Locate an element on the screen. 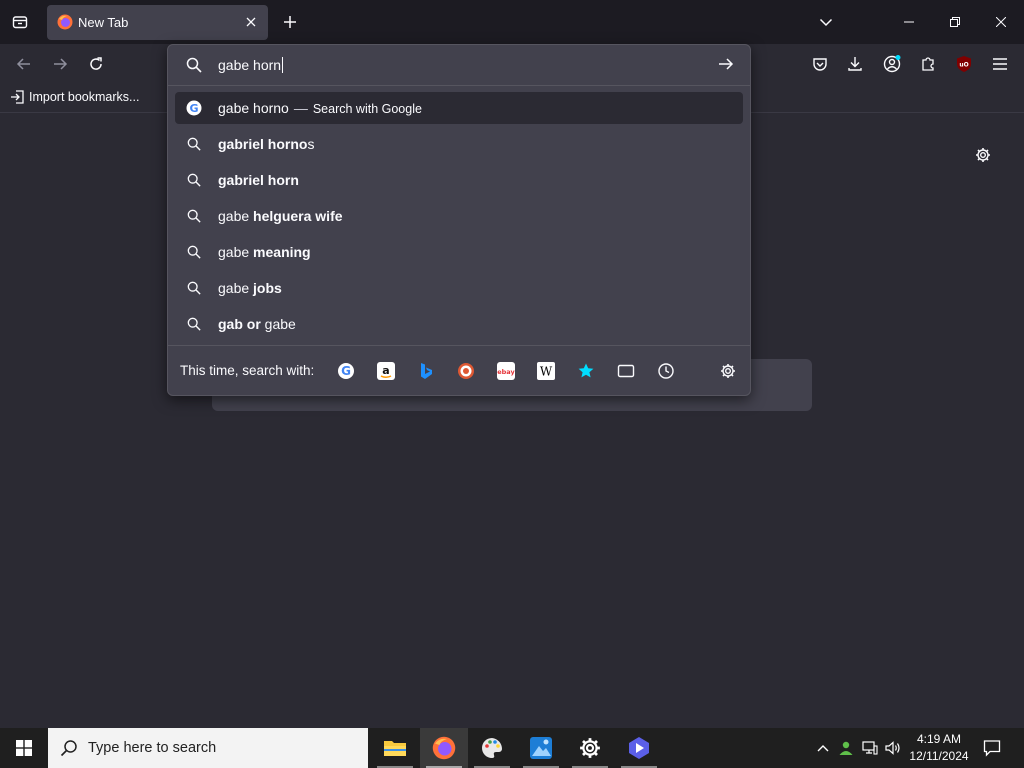 This screenshot has width=1024, height=768. firefox-icon is located at coordinates (65, 22).